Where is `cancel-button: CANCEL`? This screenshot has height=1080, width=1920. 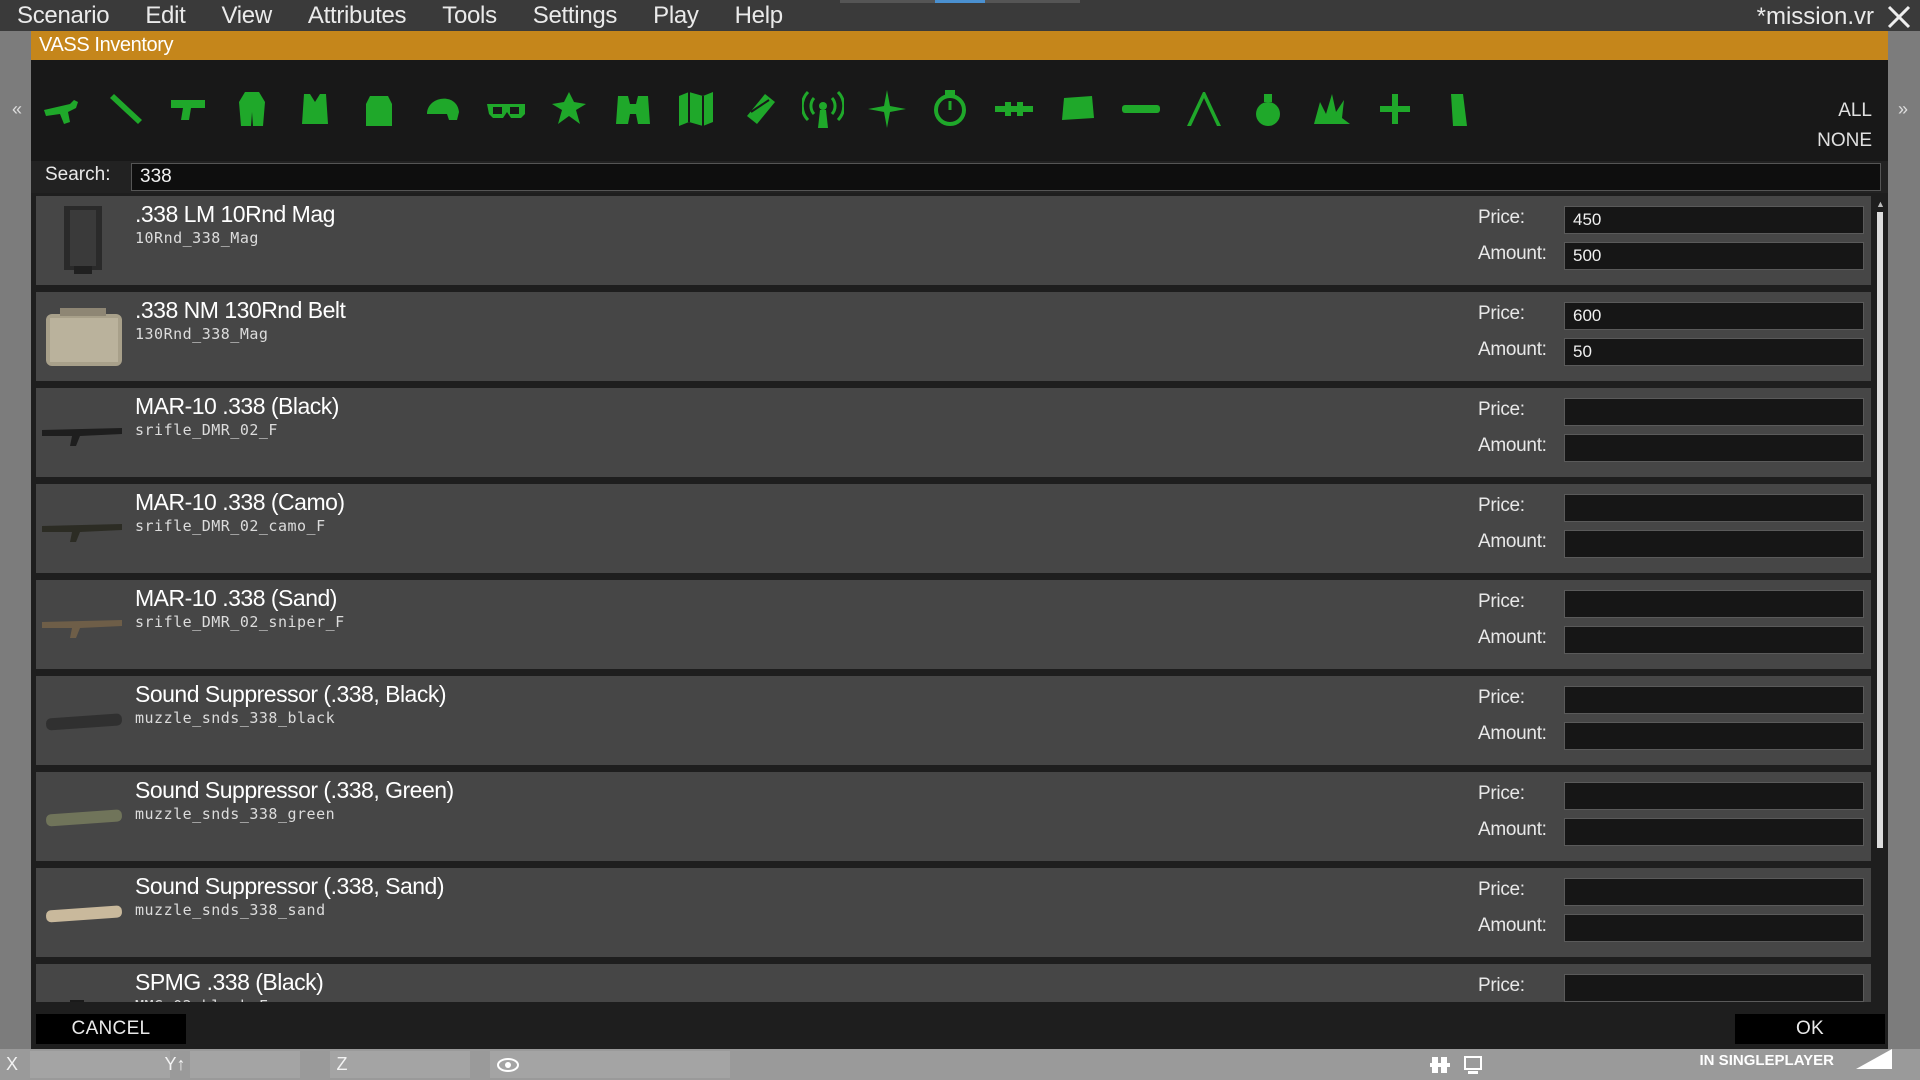 cancel-button: CANCEL is located at coordinates (111, 1029).